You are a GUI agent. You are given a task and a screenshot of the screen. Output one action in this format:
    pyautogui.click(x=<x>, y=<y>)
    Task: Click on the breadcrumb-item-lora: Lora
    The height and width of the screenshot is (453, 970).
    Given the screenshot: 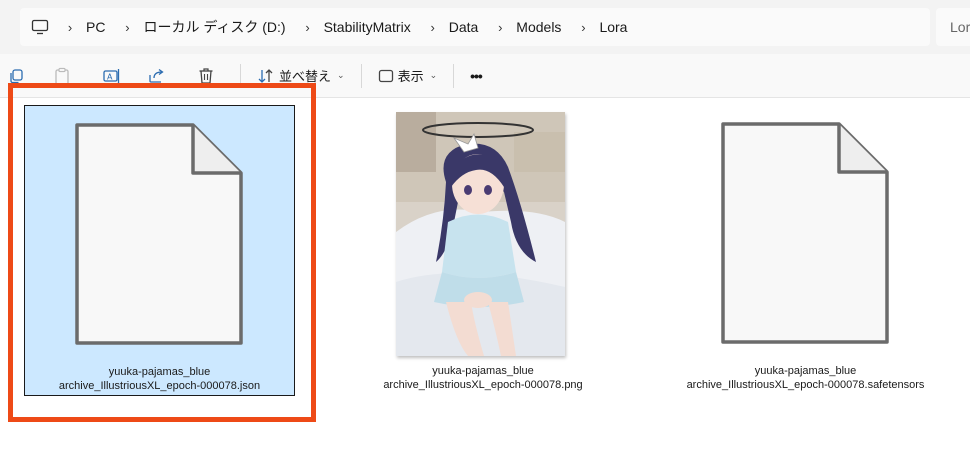 What is the action you would take?
    pyautogui.click(x=616, y=27)
    